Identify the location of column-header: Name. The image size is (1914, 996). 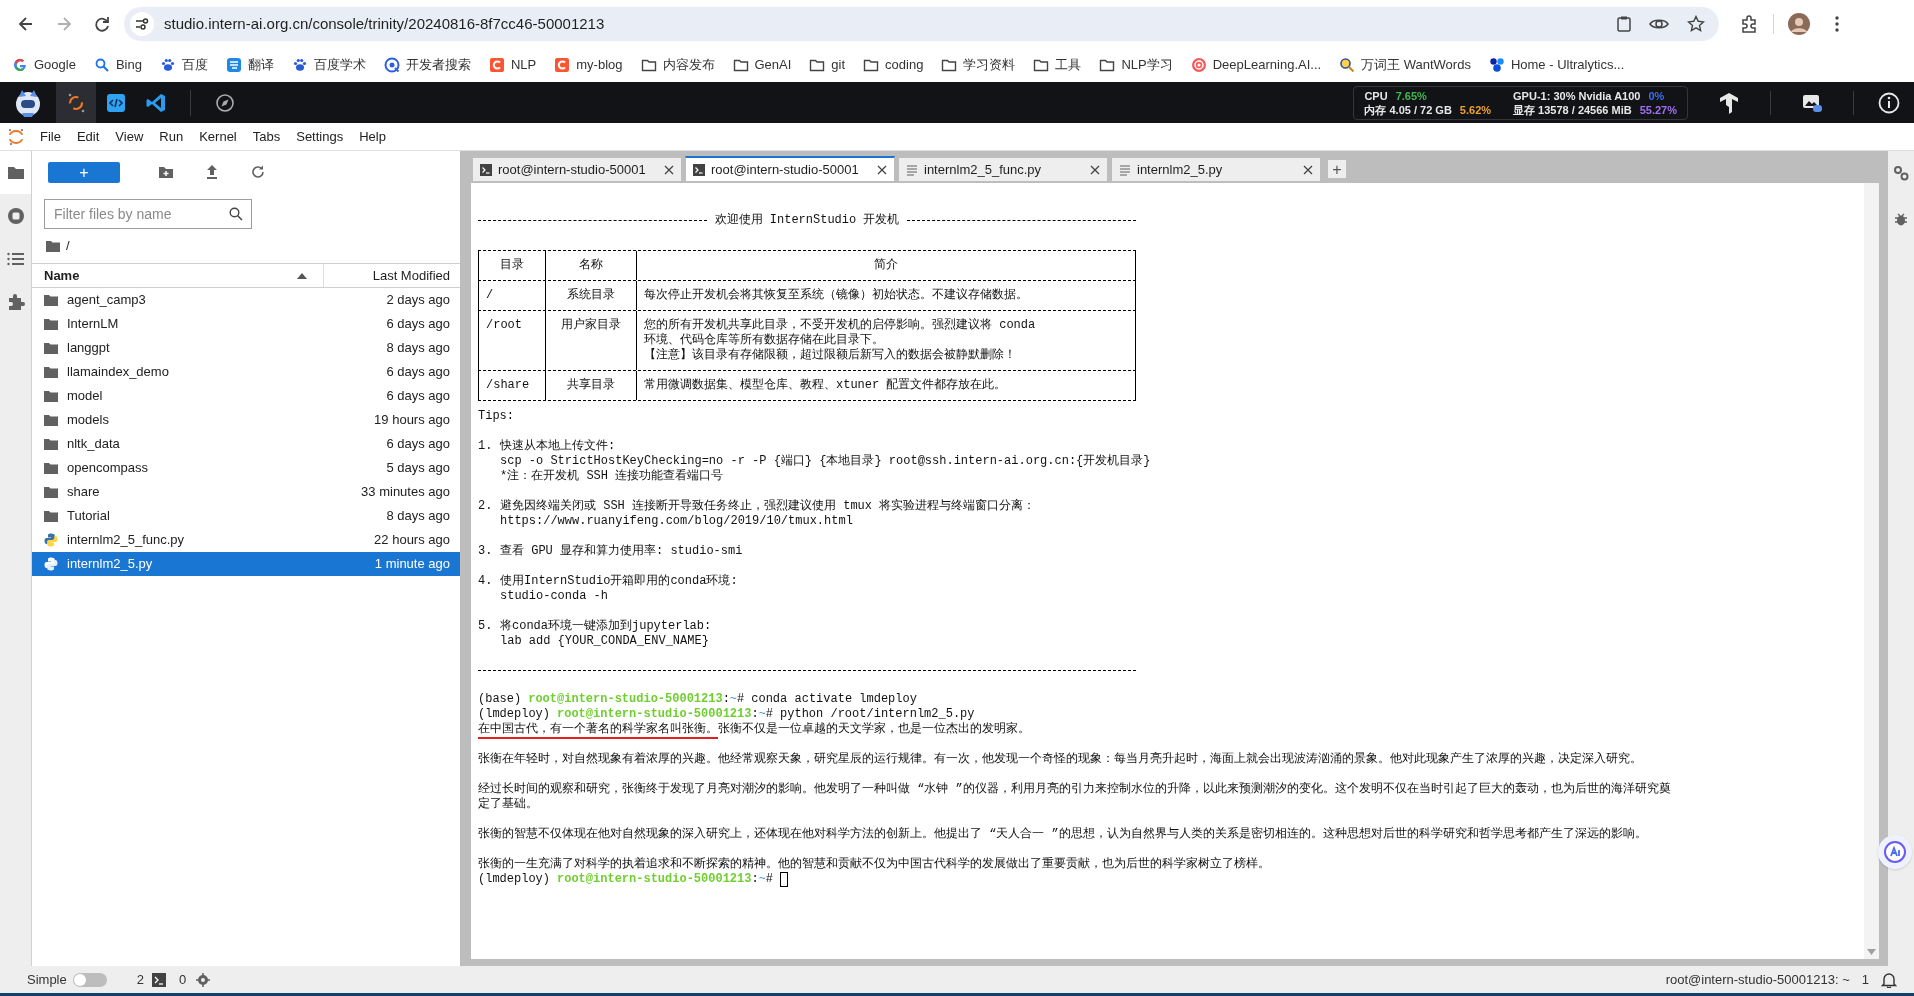
(178, 275).